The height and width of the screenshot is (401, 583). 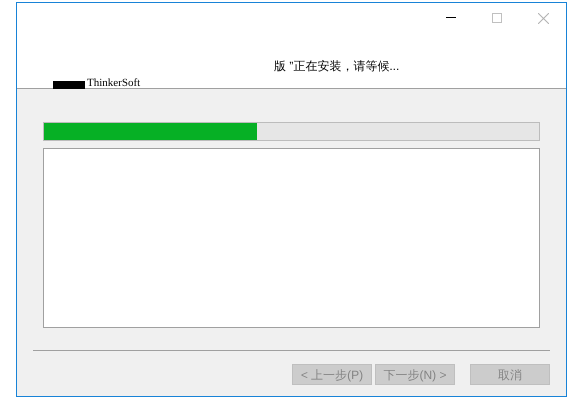 What do you see at coordinates (543, 18) in the screenshot?
I see `close-icon` at bounding box center [543, 18].